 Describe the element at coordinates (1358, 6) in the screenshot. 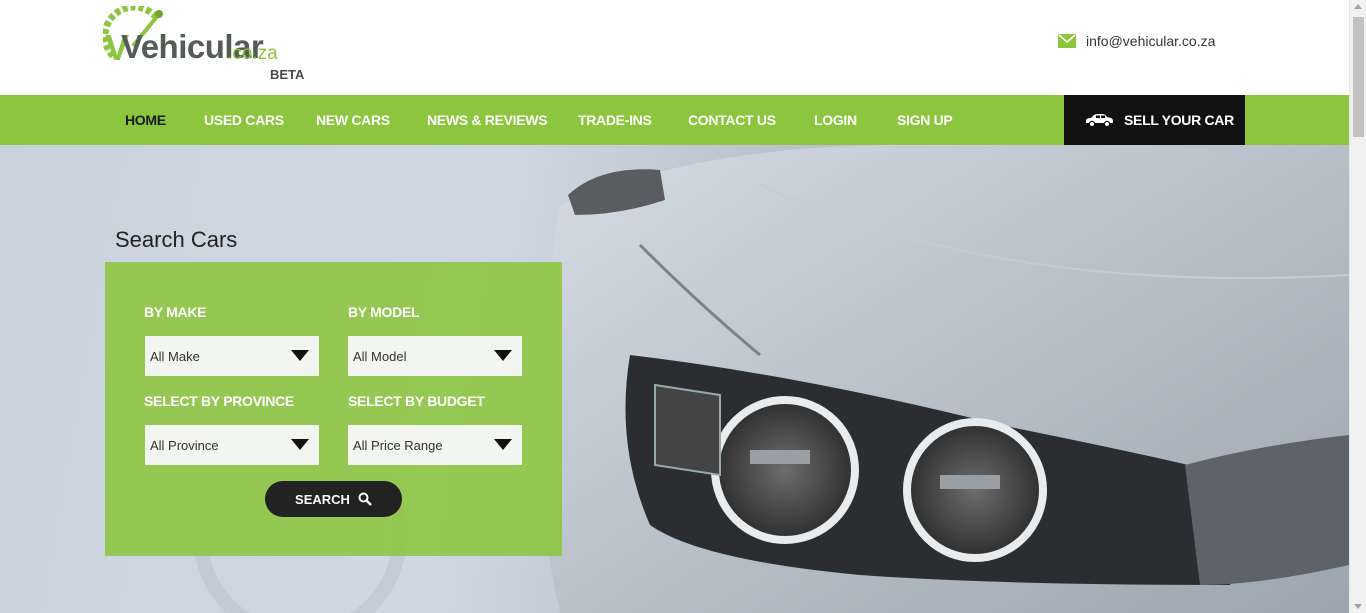

I see `scroll-up-arrow-icon` at that location.